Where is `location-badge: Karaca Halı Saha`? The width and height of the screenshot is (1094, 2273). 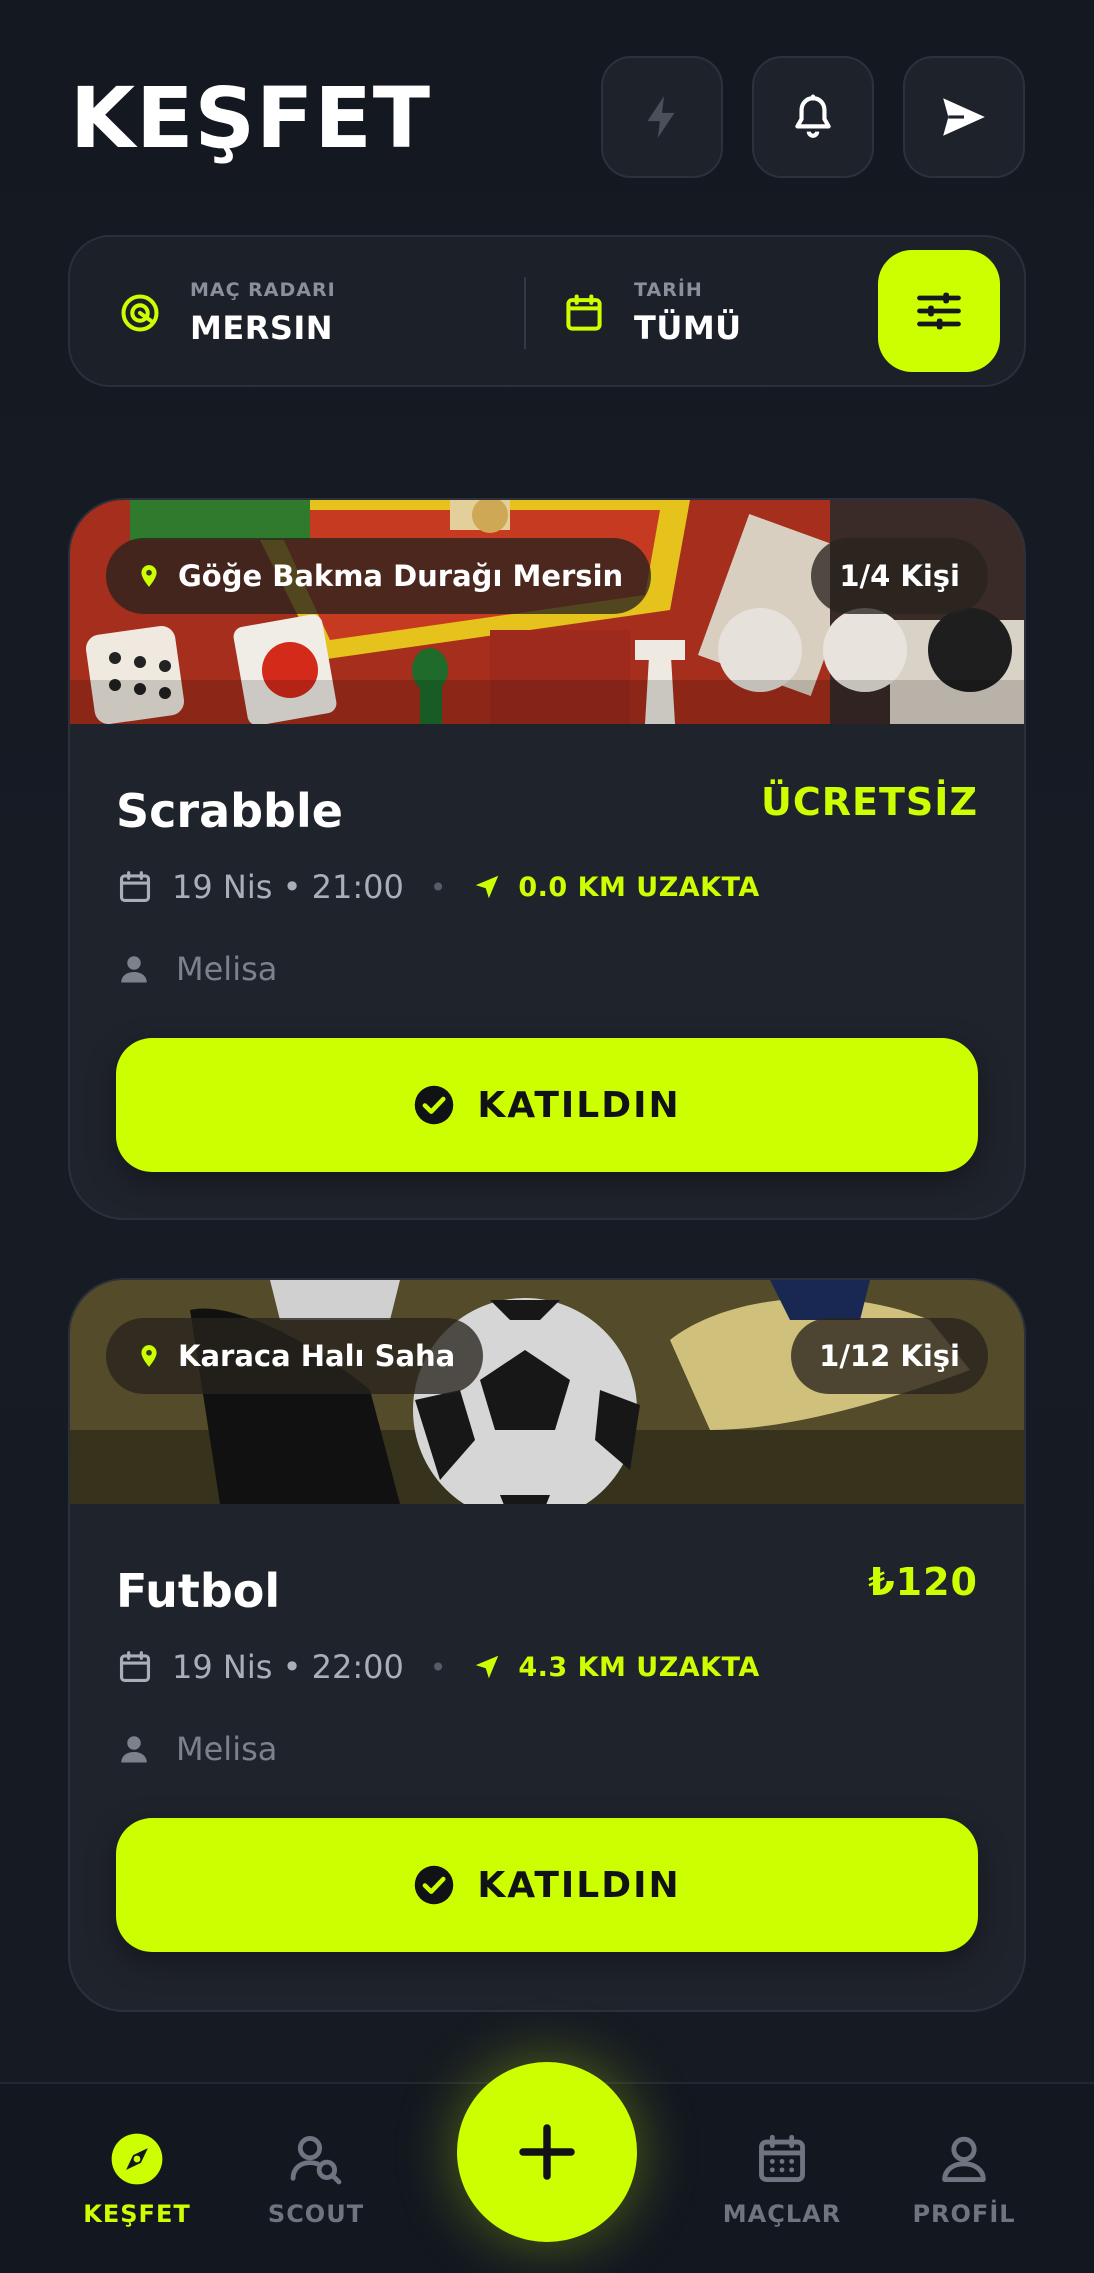
location-badge: Karaca Halı Saha is located at coordinates (295, 1356).